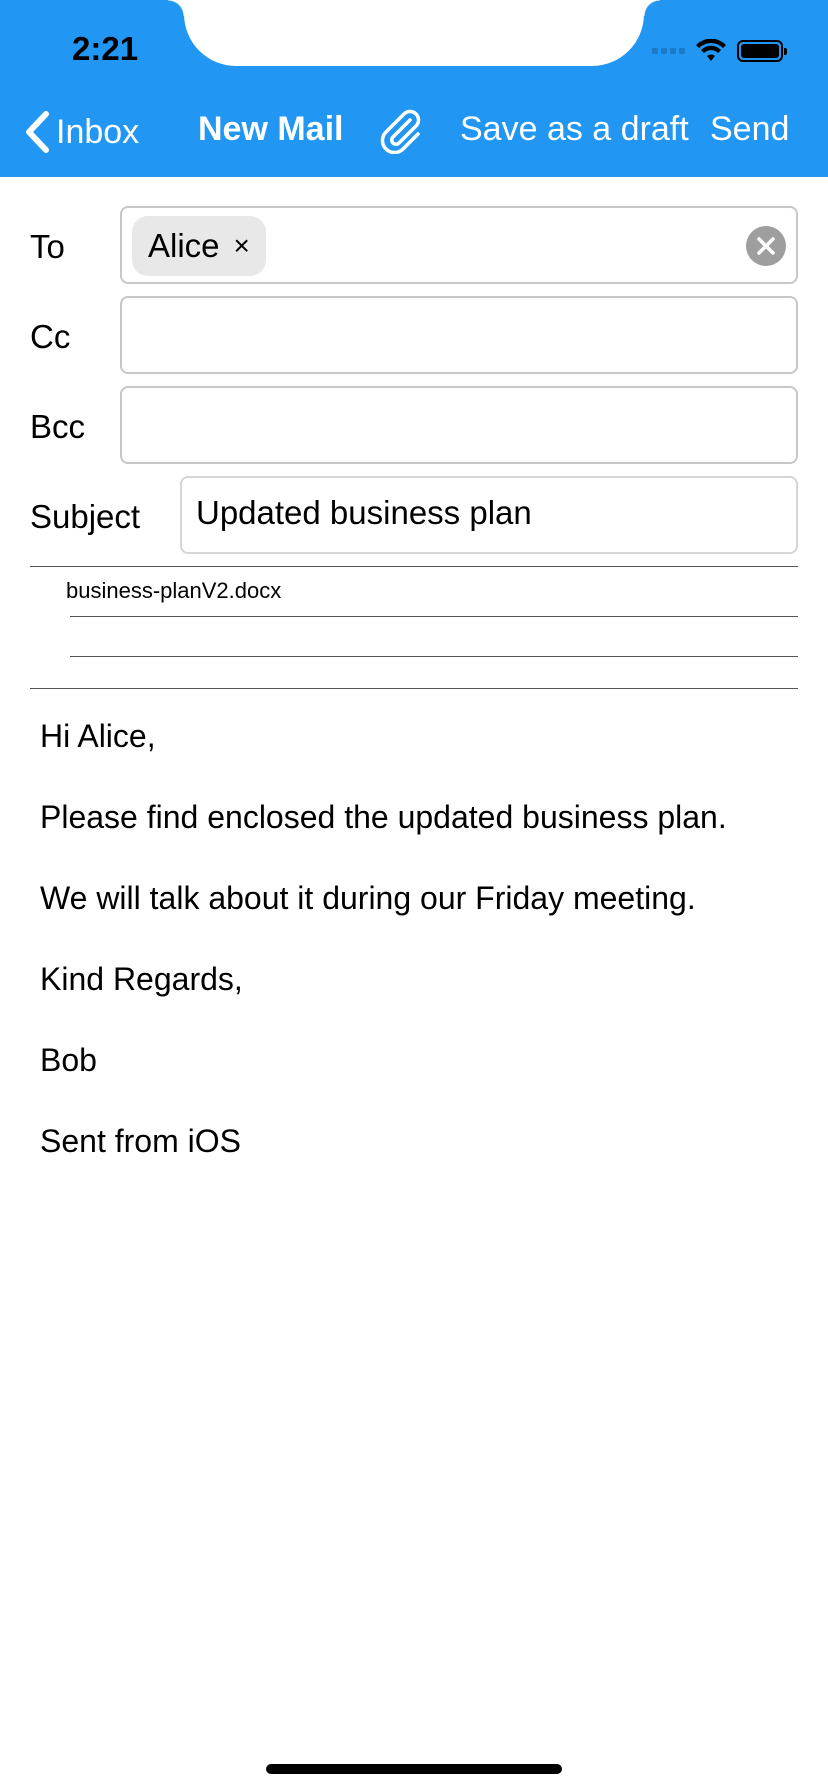  I want to click on recipient-chip: Alice ×, so click(199, 246).